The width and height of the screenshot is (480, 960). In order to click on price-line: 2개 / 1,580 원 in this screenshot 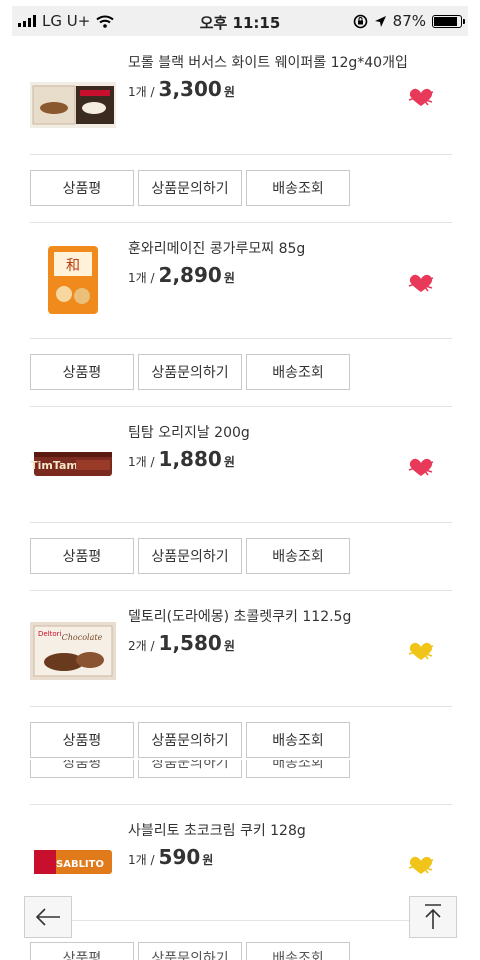, I will do `click(181, 643)`.